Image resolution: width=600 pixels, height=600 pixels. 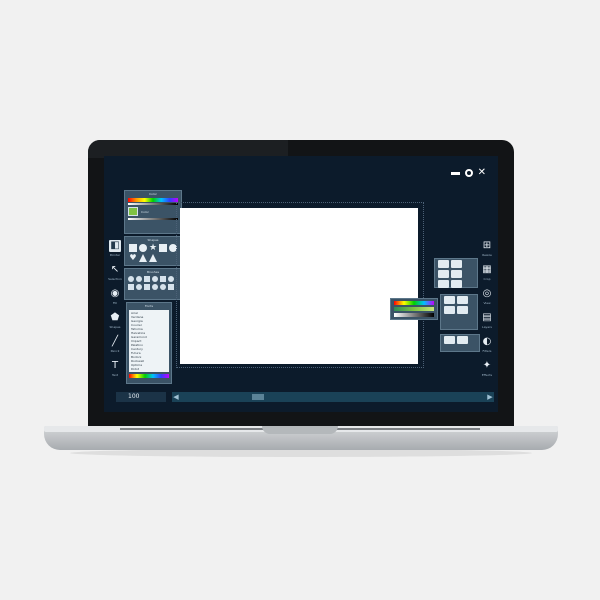 I want to click on tool-effects: ✦ Effects, so click(x=487, y=368).